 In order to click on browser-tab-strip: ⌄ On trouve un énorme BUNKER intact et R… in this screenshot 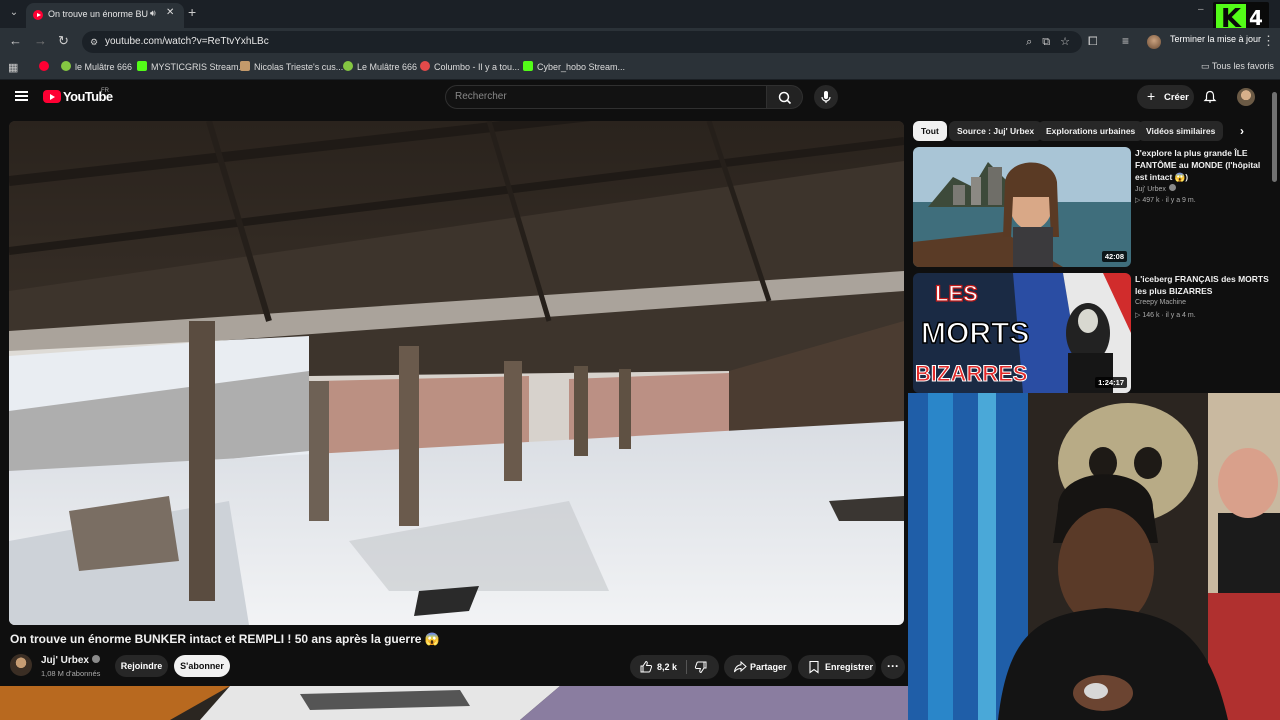, I will do `click(640, 14)`.